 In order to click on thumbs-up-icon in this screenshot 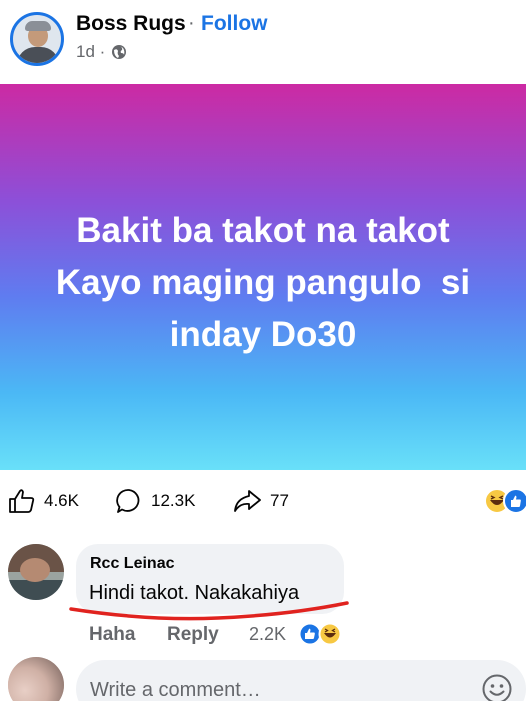, I will do `click(22, 501)`.